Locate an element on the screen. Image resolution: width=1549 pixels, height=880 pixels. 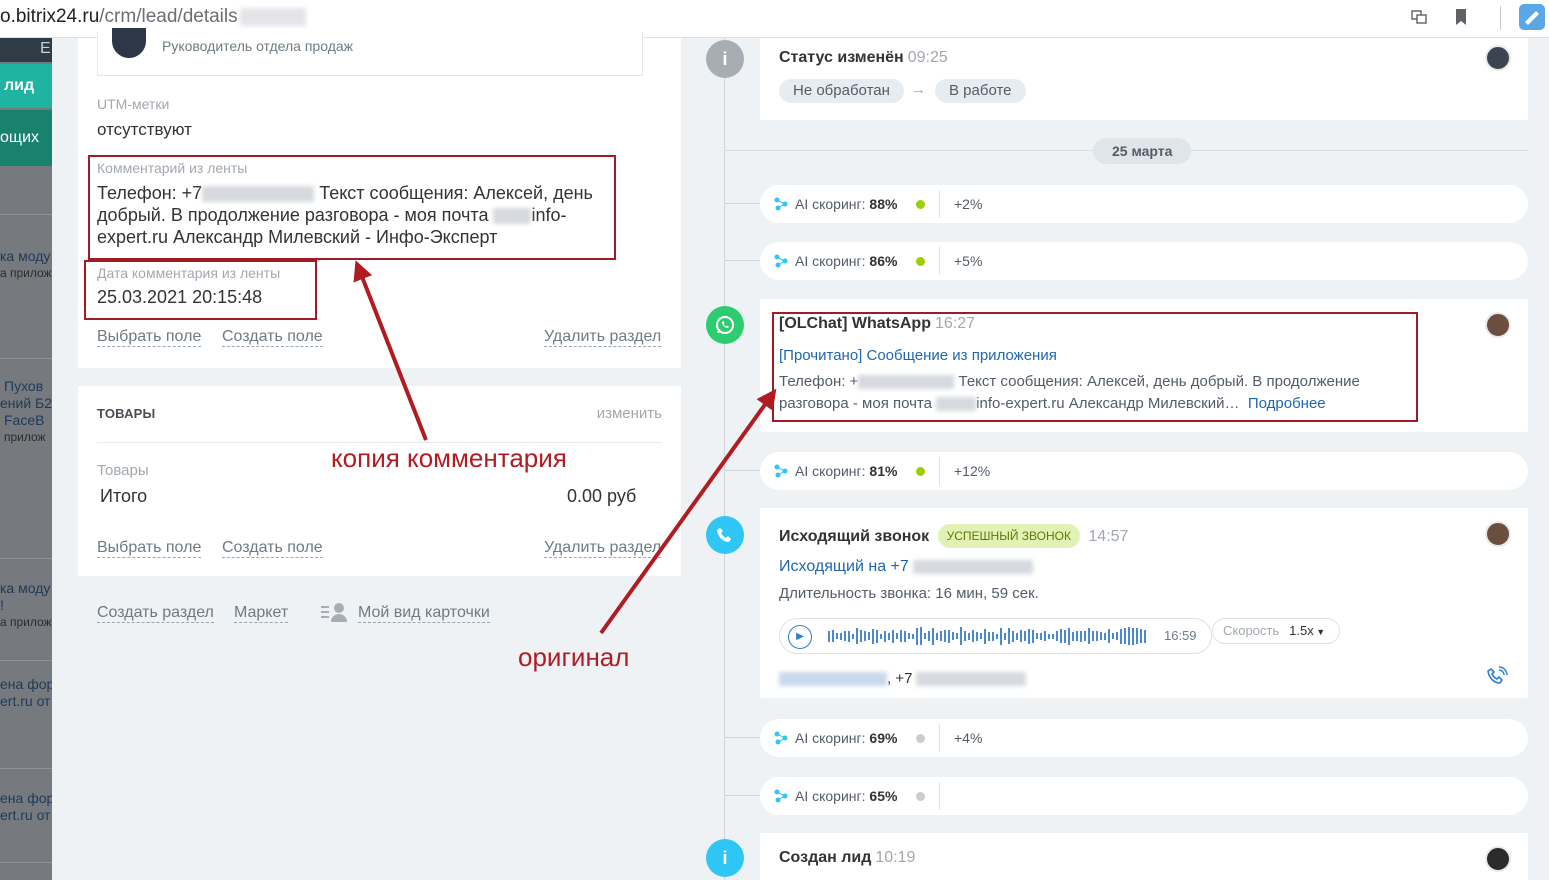
sidebar-list-item: ка моду а прилож is located at coordinates (26, 265).